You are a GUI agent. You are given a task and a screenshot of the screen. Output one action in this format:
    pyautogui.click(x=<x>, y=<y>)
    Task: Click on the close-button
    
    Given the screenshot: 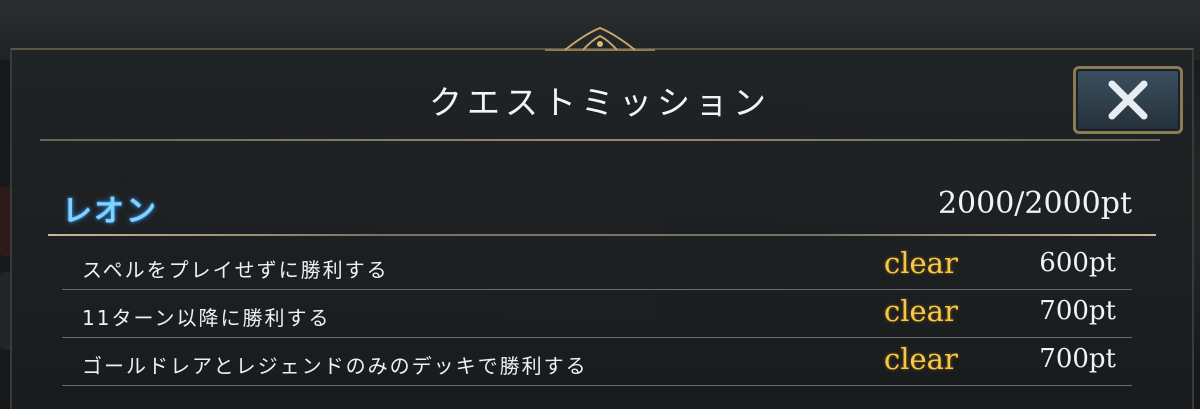 What is the action you would take?
    pyautogui.click(x=1128, y=100)
    